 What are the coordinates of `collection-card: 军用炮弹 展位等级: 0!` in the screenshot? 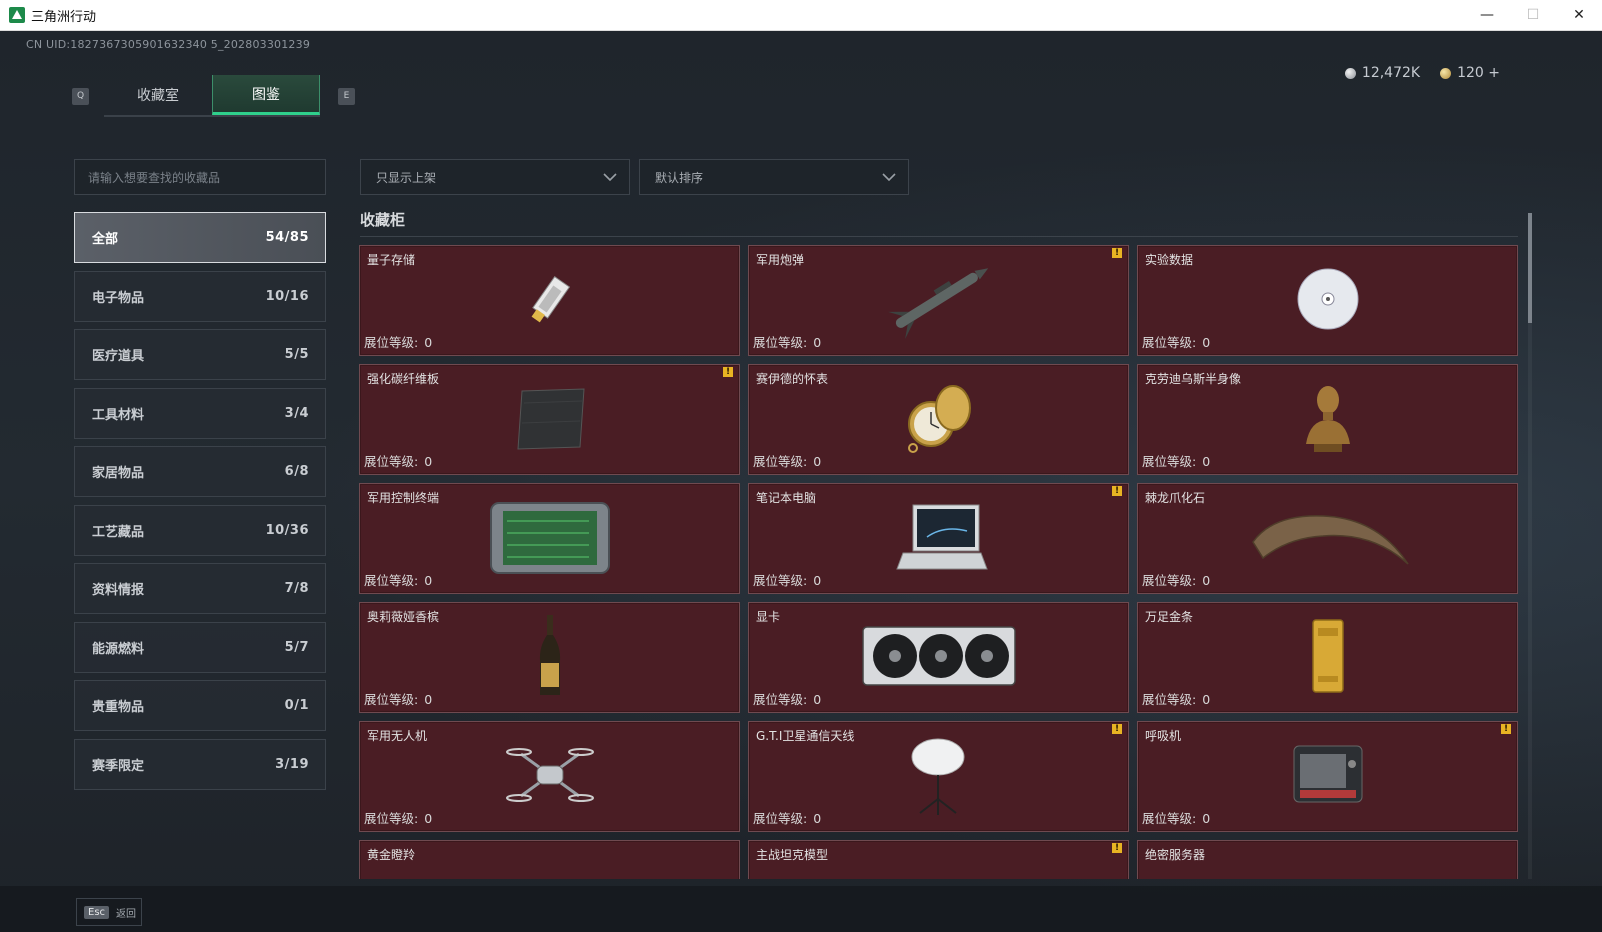 It's located at (938, 300).